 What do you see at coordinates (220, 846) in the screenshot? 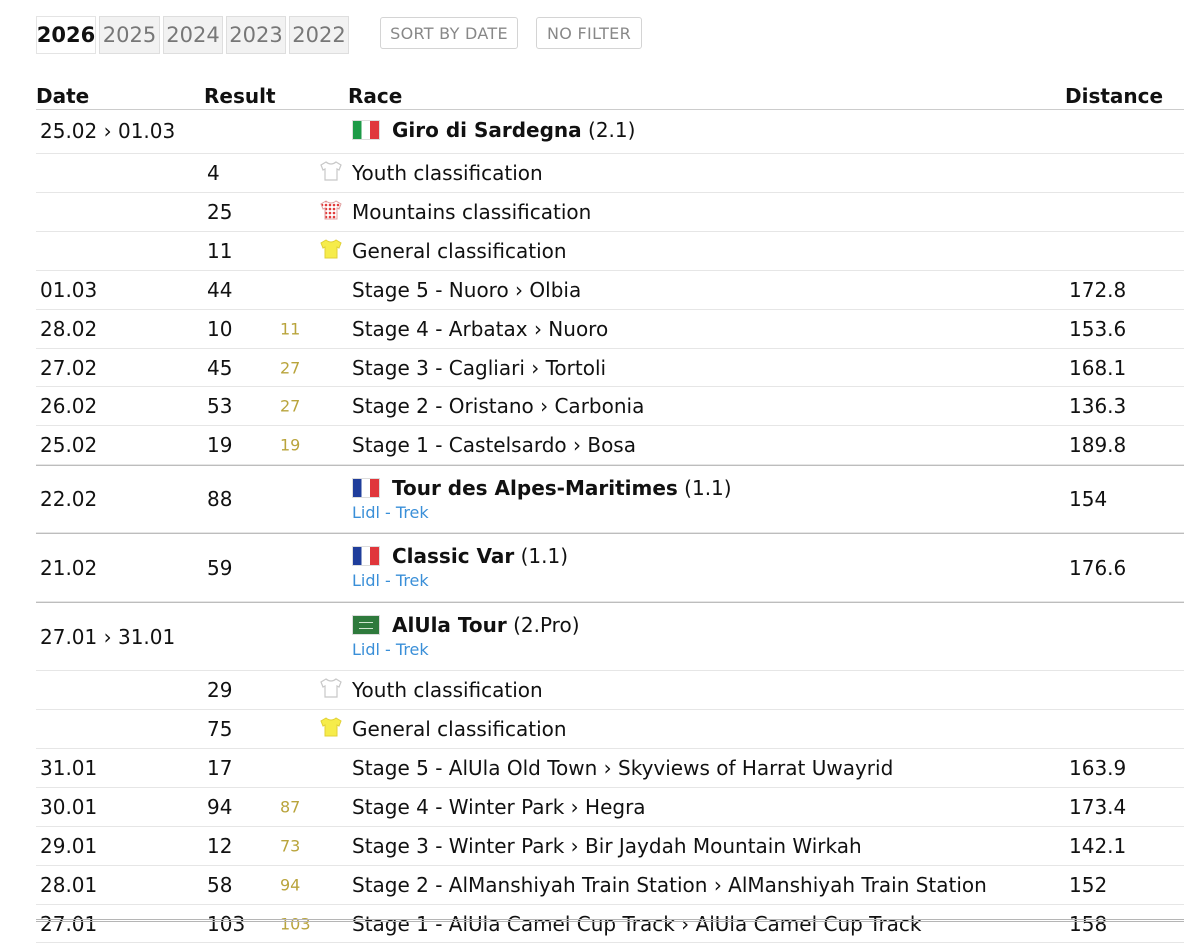
I see `result-cell: 12` at bounding box center [220, 846].